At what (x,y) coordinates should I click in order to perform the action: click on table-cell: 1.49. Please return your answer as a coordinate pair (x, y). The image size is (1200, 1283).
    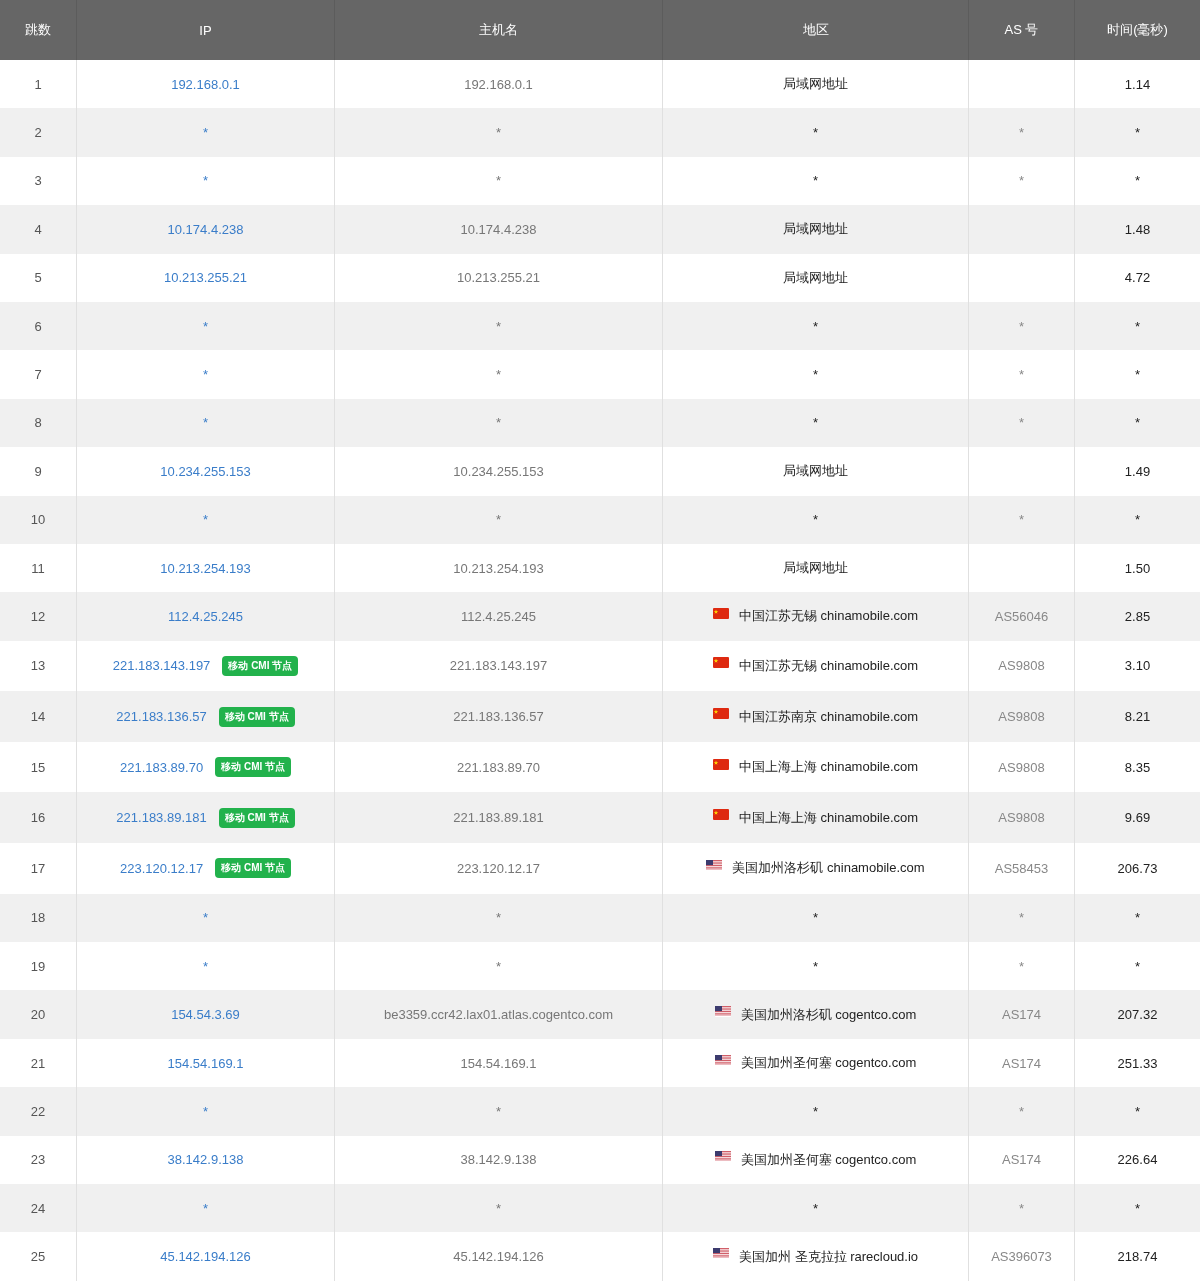
    Looking at the image, I should click on (1137, 471).